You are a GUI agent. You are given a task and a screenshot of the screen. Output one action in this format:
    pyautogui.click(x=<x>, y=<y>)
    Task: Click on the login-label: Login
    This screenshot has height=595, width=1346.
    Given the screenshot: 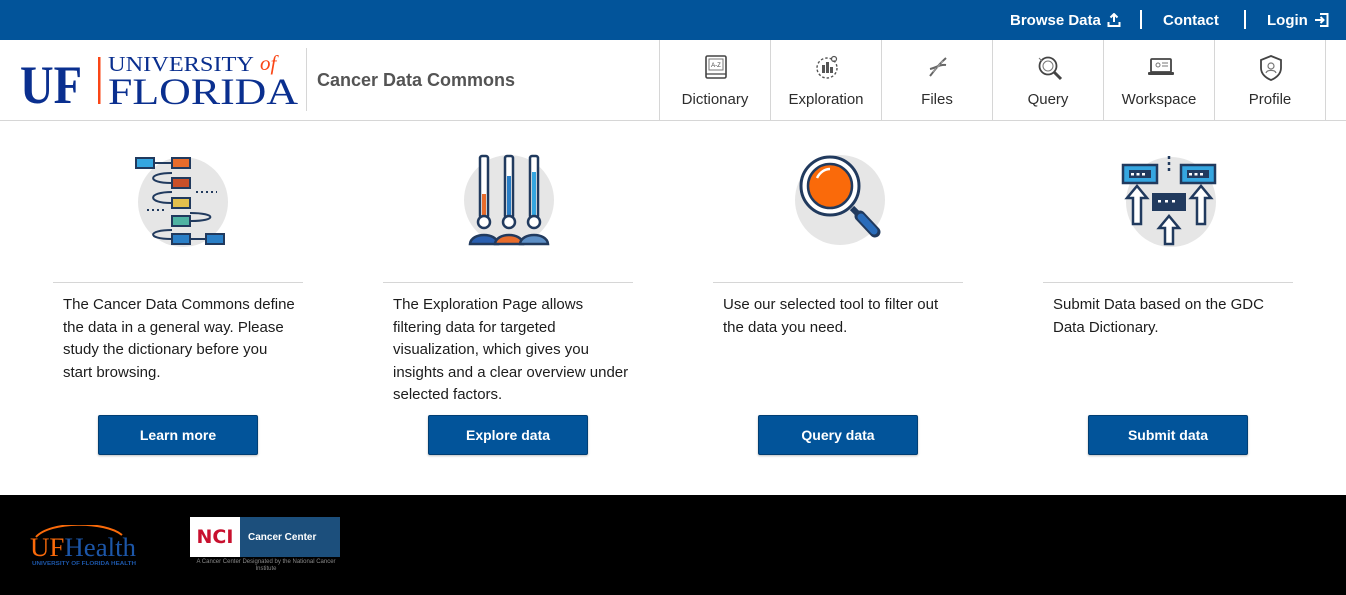 What is the action you would take?
    pyautogui.click(x=1287, y=20)
    